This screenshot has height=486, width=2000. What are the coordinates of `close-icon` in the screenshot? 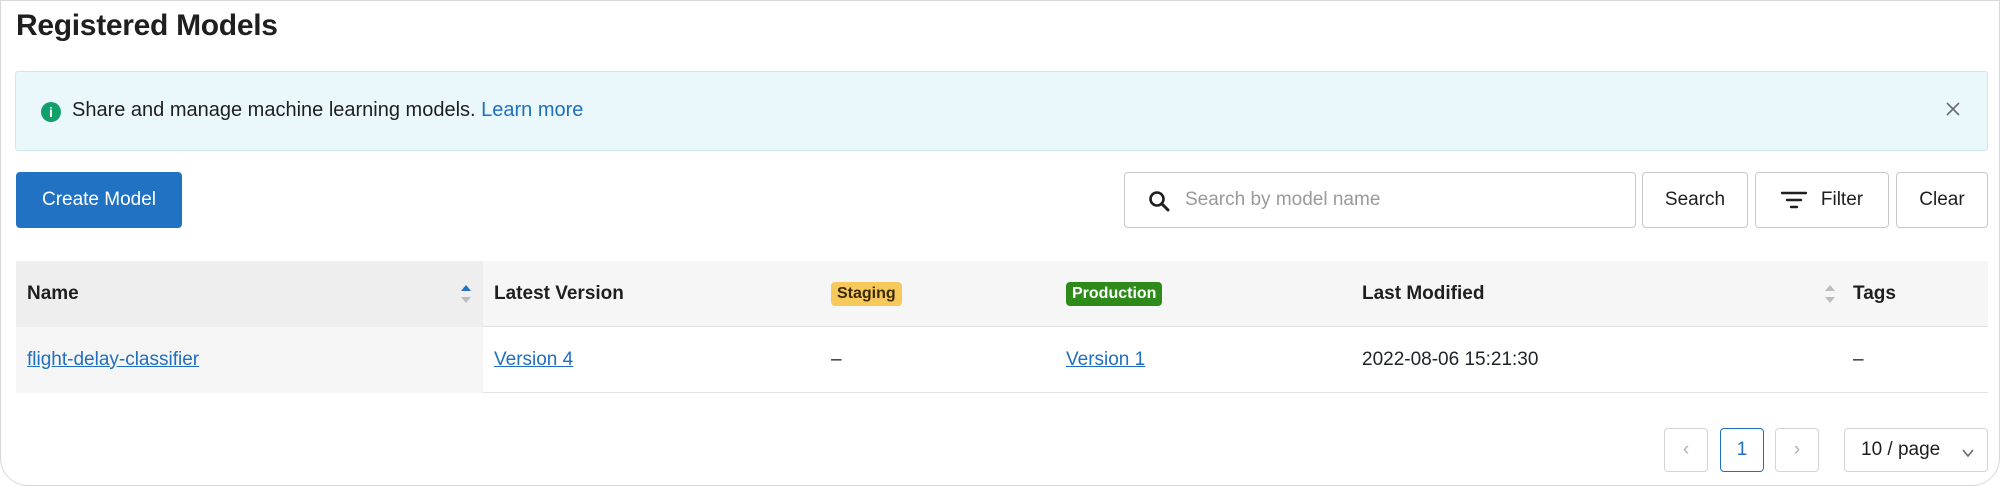 It's located at (1953, 109).